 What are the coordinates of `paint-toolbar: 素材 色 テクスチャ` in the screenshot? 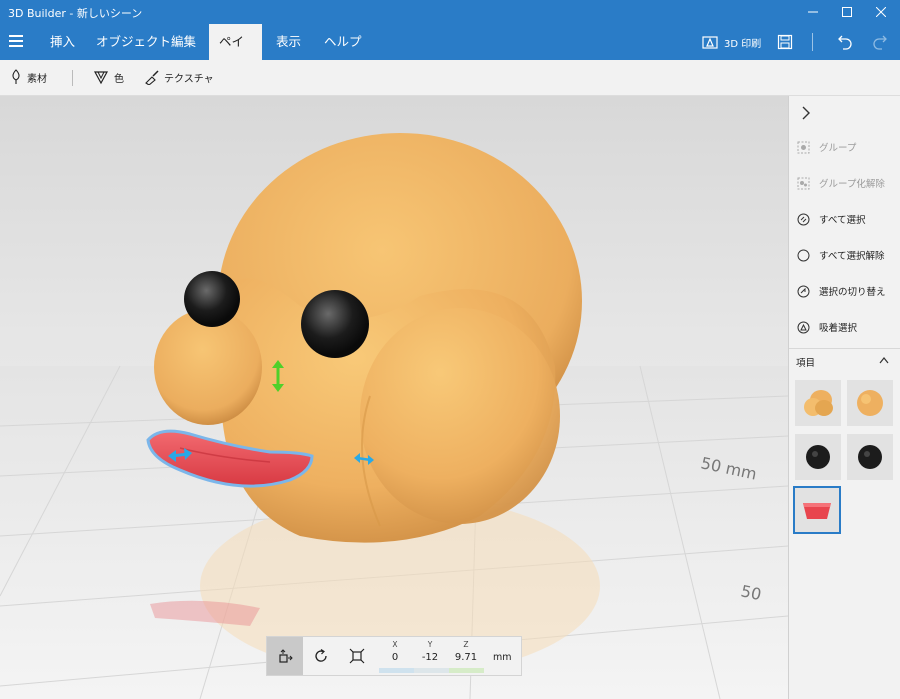 It's located at (450, 78).